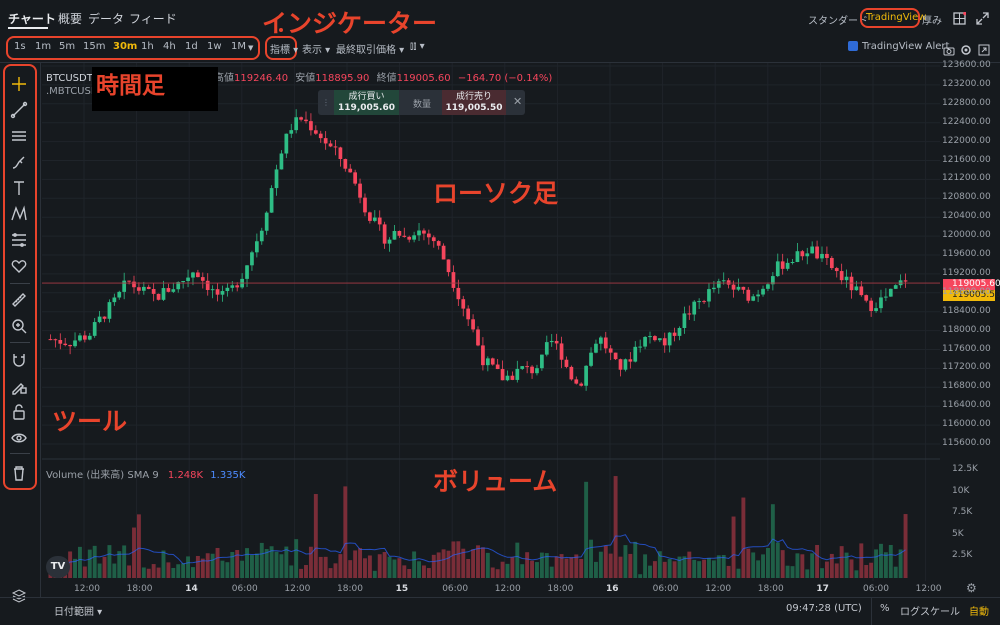  Describe the element at coordinates (19, 162) in the screenshot. I see `brush-icon` at that location.